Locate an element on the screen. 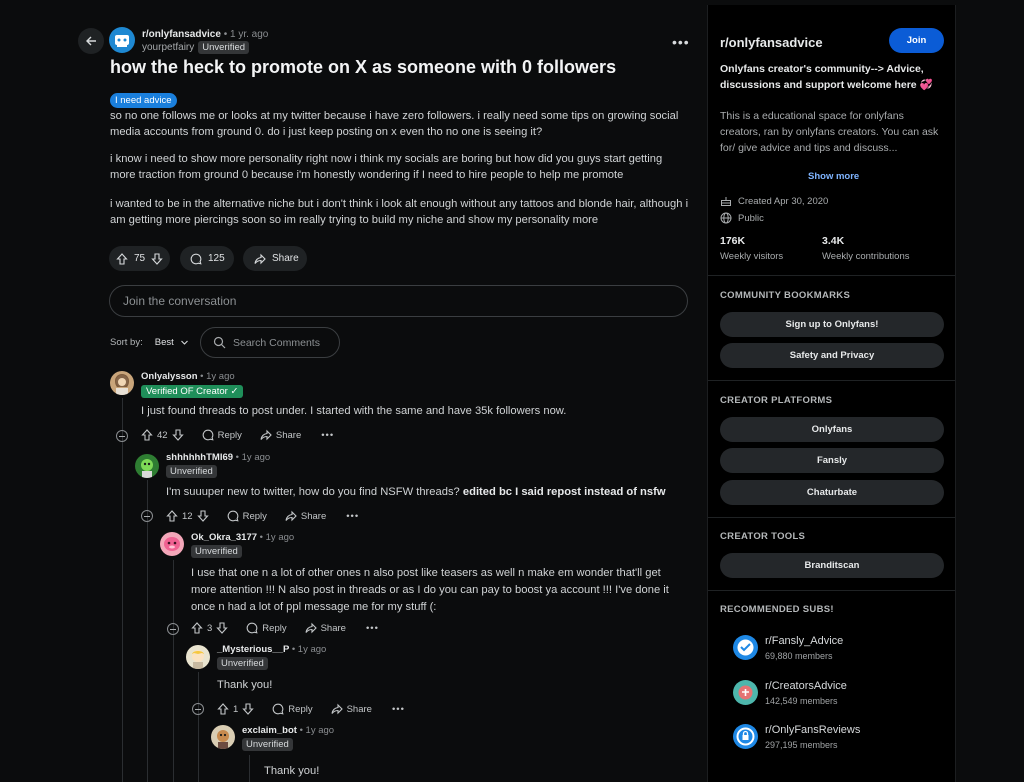 This screenshot has height=782, width=1024. vote-count: 75 is located at coordinates (140, 258).